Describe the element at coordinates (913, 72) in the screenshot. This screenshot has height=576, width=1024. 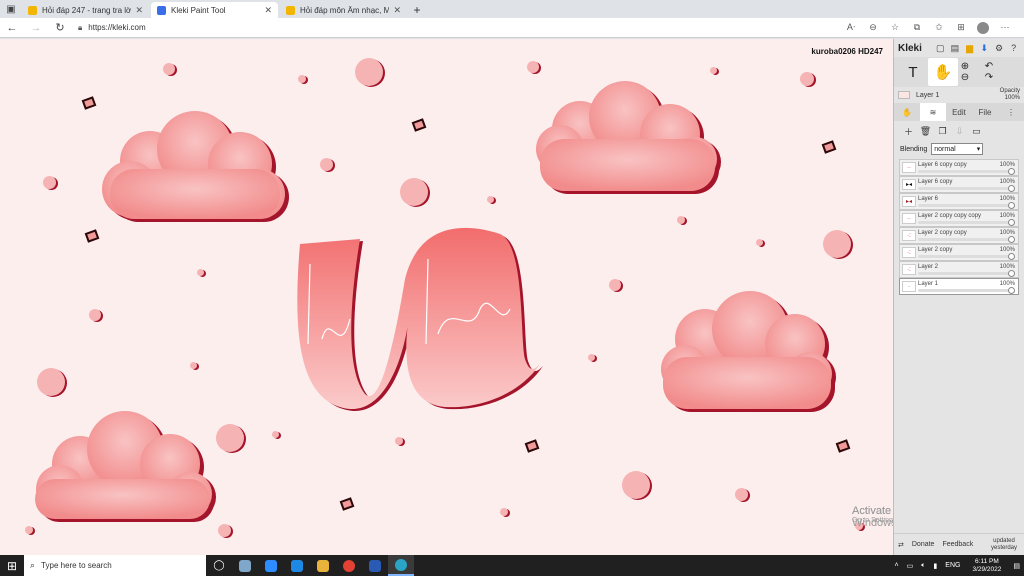
I see `text-tool-button: T` at that location.